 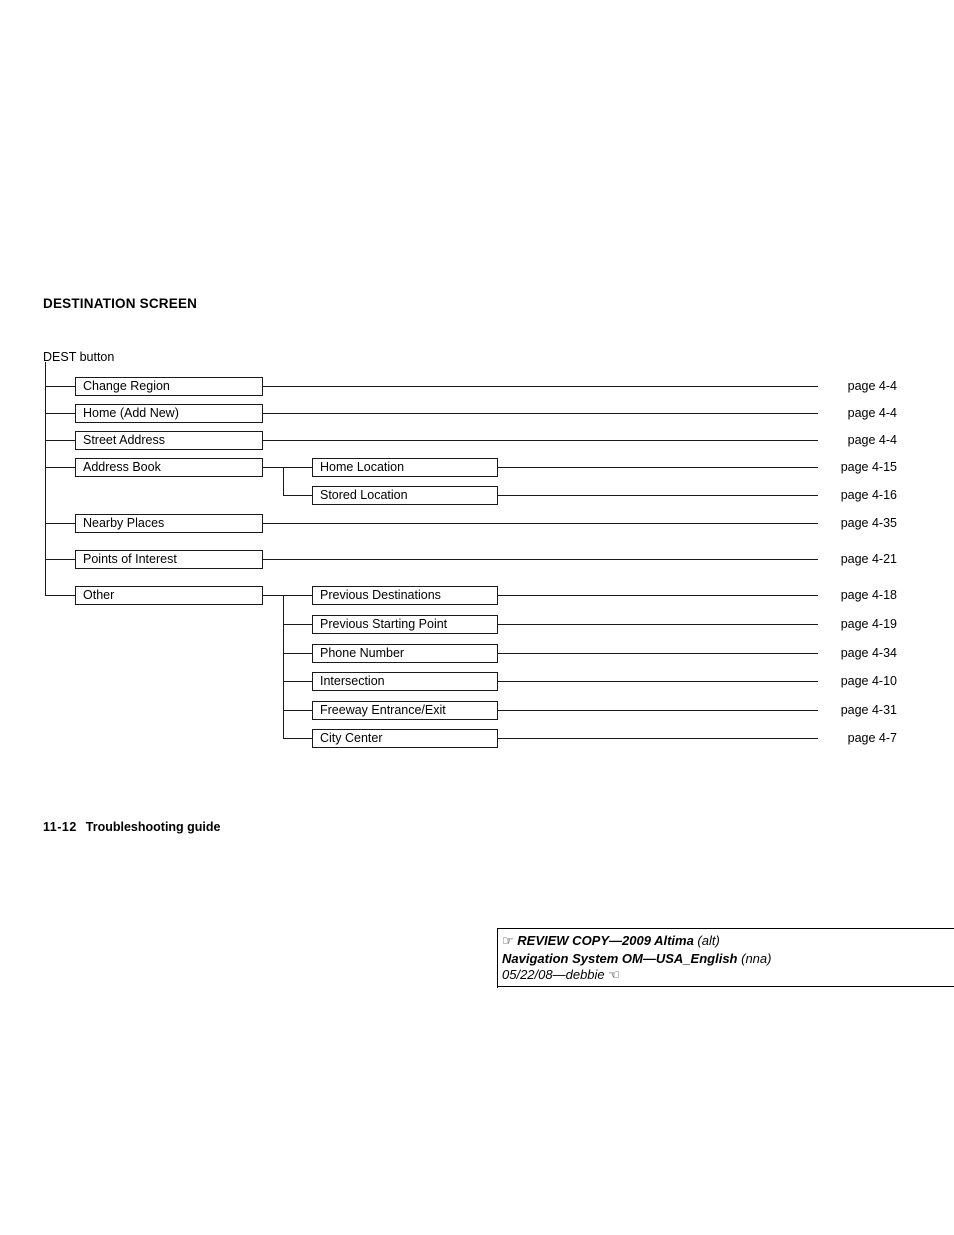 I want to click on other-stub-previous-destinations, so click(x=298, y=595).